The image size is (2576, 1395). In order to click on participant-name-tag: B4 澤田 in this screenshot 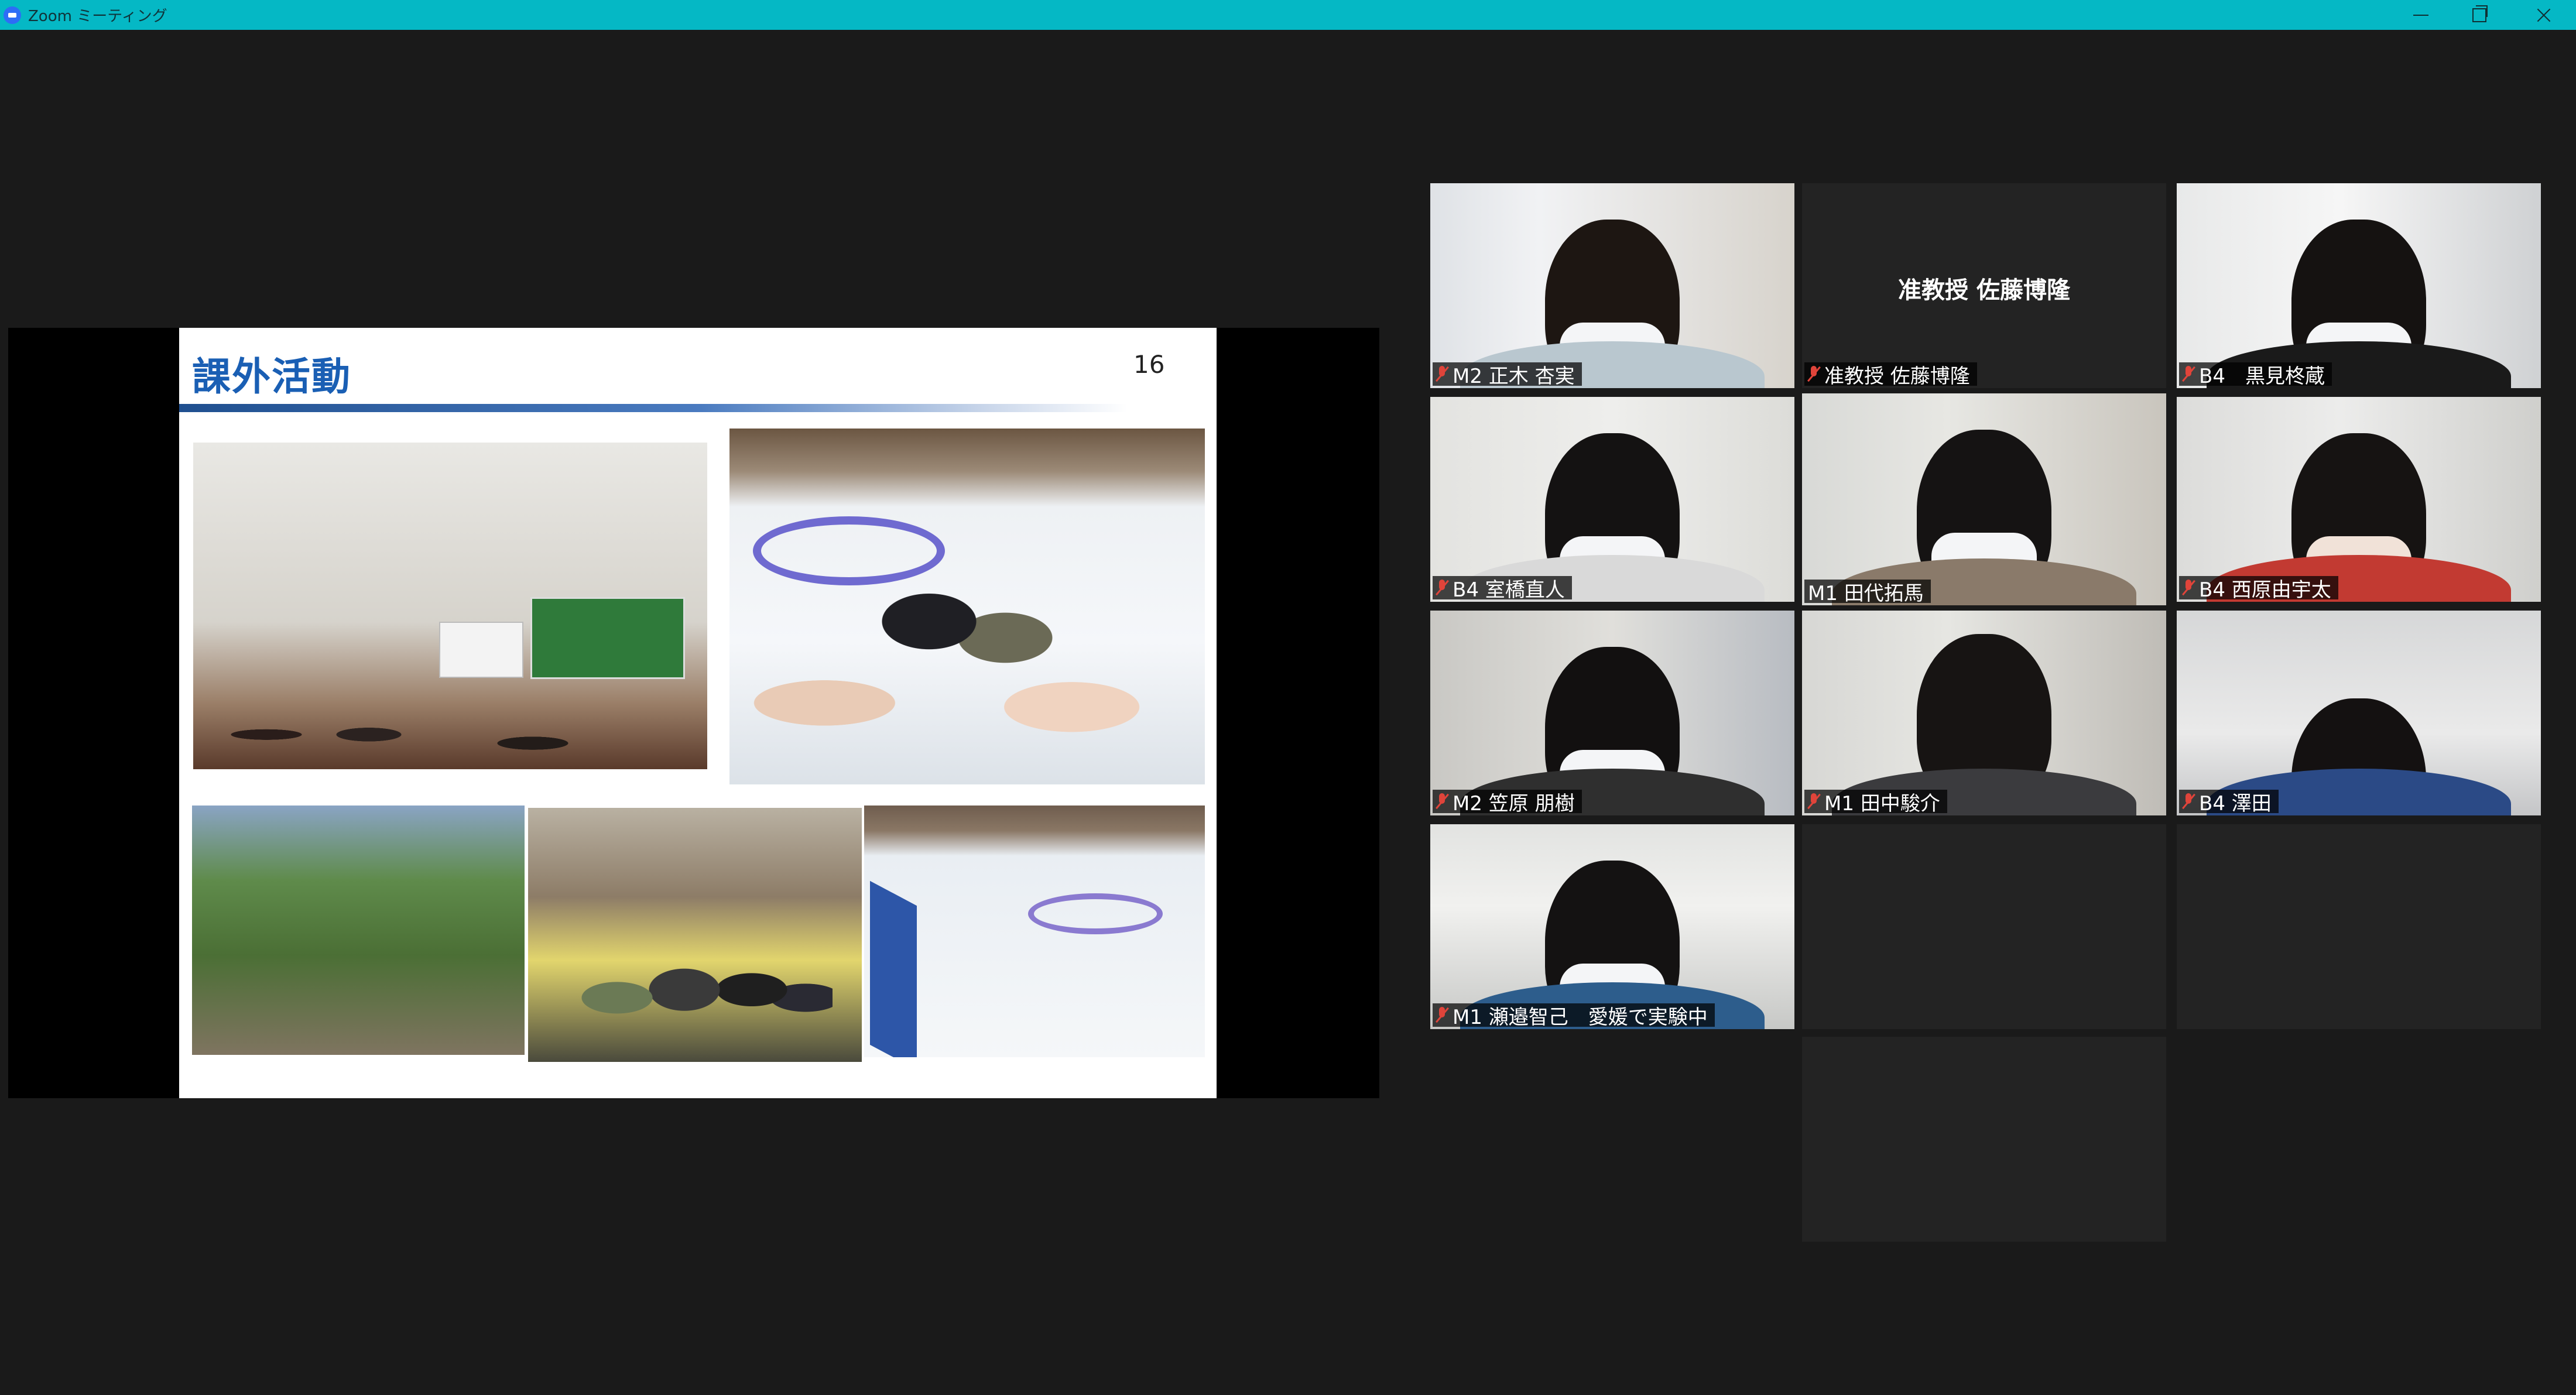, I will do `click(2229, 802)`.